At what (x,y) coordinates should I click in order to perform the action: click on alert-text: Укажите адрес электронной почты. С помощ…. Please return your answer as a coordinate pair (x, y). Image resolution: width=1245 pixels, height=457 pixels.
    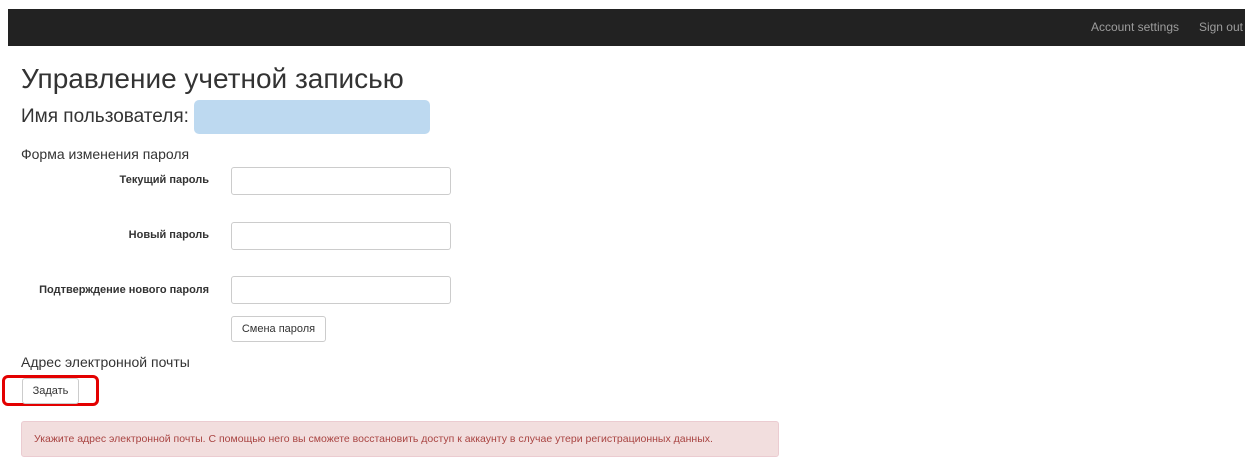
    Looking at the image, I should click on (373, 439).